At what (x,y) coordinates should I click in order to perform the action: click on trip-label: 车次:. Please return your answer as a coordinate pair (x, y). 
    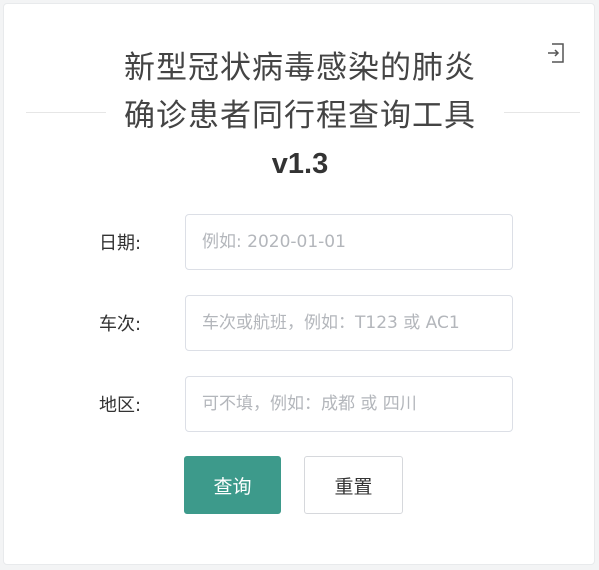
    Looking at the image, I should click on (120, 324).